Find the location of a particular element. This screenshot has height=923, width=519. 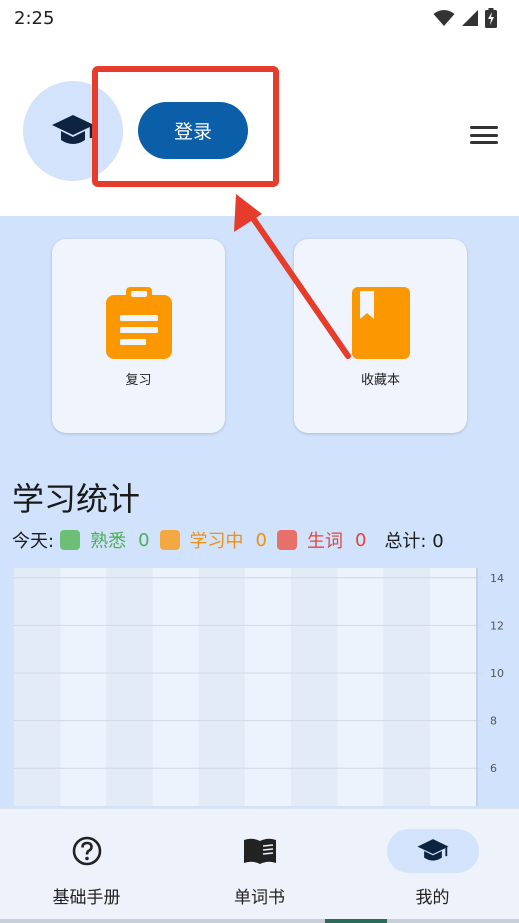

bottom-navigation: 基础手册 单词书 我的 is located at coordinates (259, 864).